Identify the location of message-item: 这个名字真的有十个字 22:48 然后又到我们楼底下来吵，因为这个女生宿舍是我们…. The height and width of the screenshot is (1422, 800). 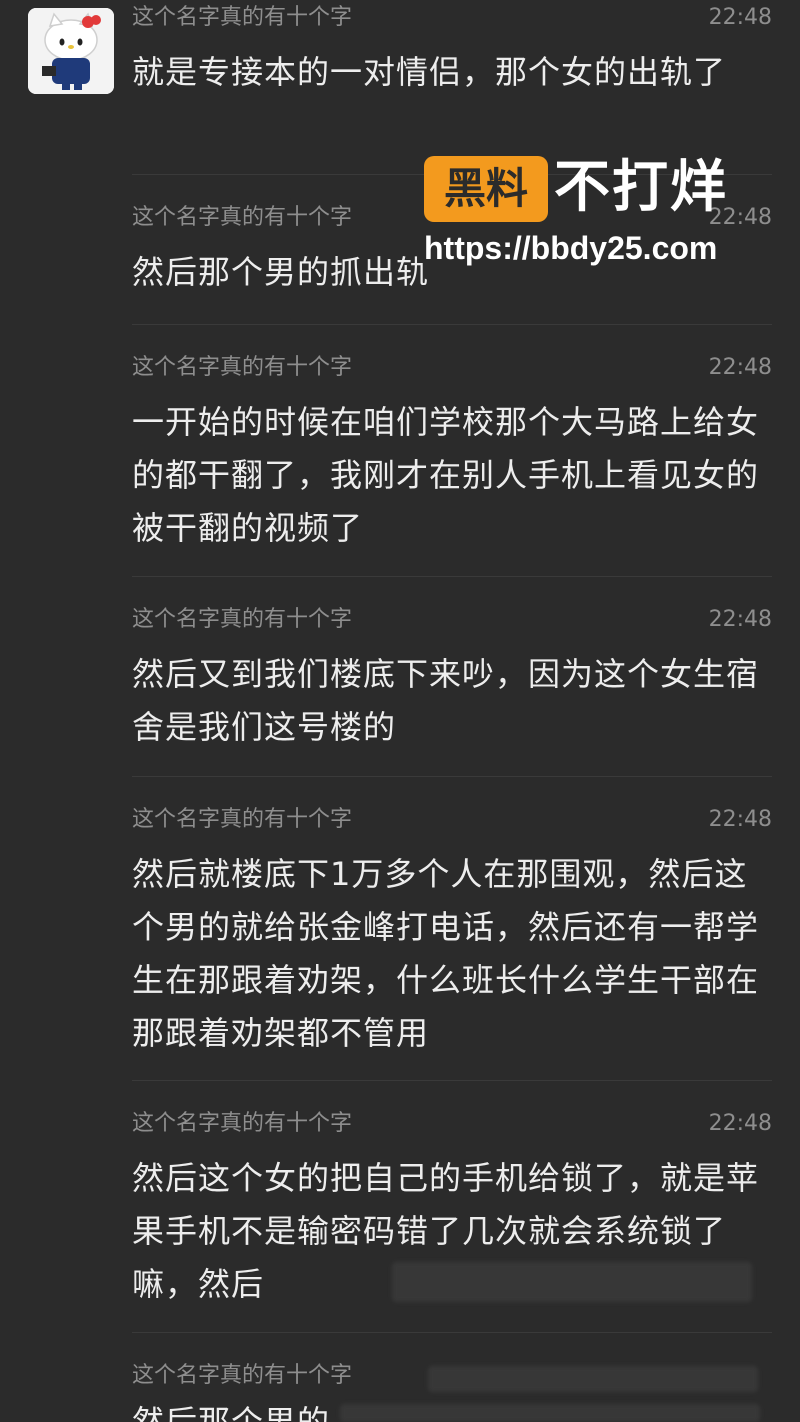
(400, 687).